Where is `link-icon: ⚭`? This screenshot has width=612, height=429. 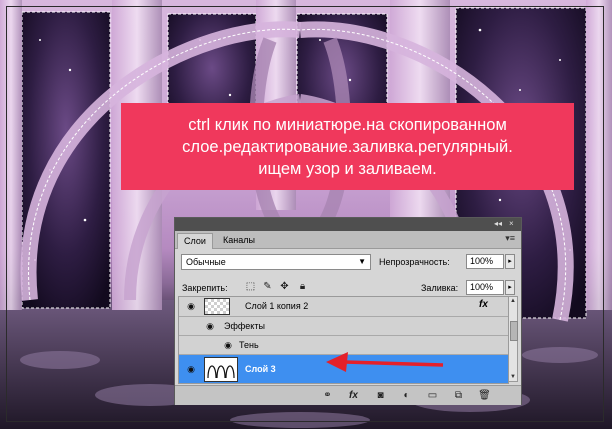 link-icon: ⚭ is located at coordinates (327, 395).